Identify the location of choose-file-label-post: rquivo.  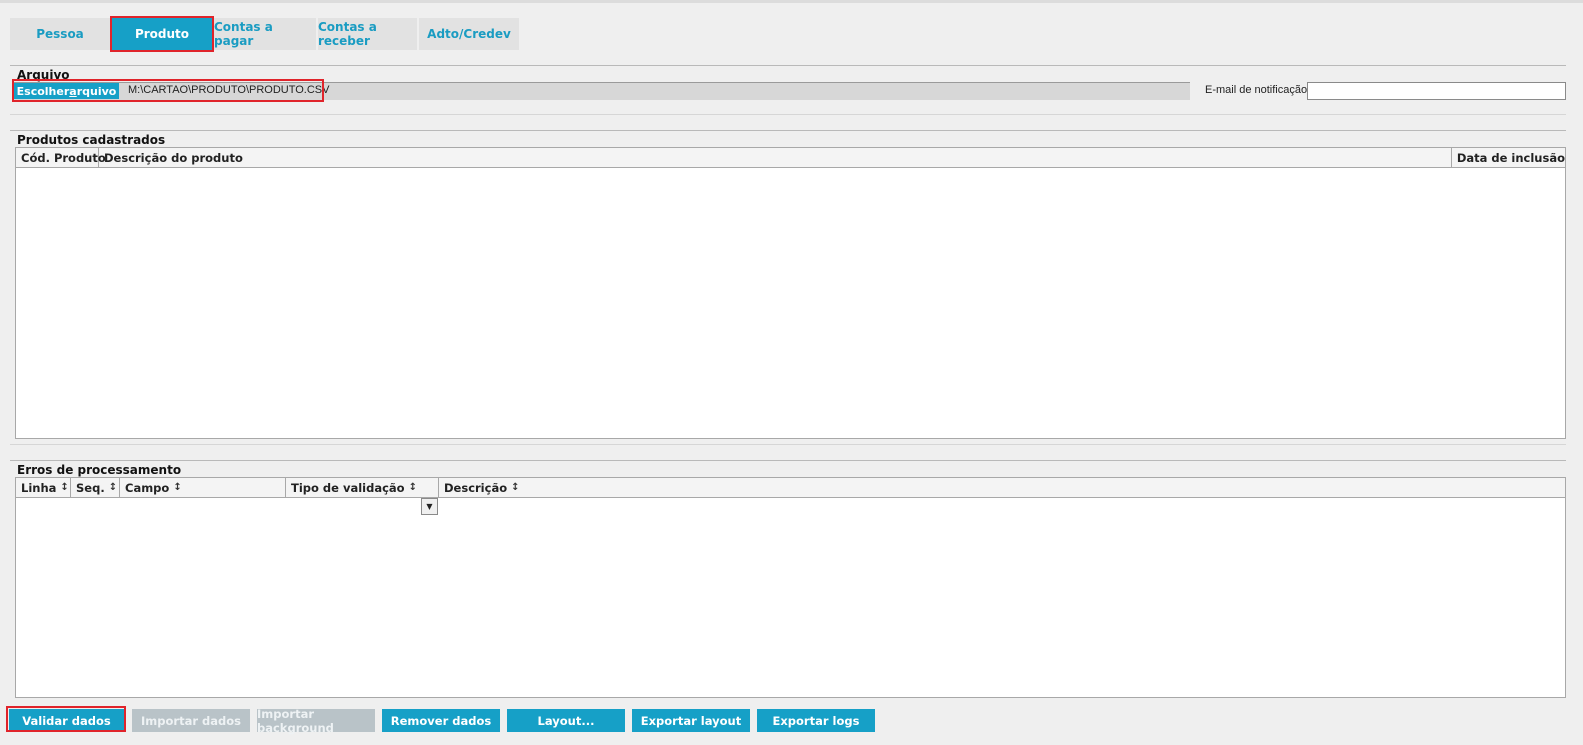
(96, 91).